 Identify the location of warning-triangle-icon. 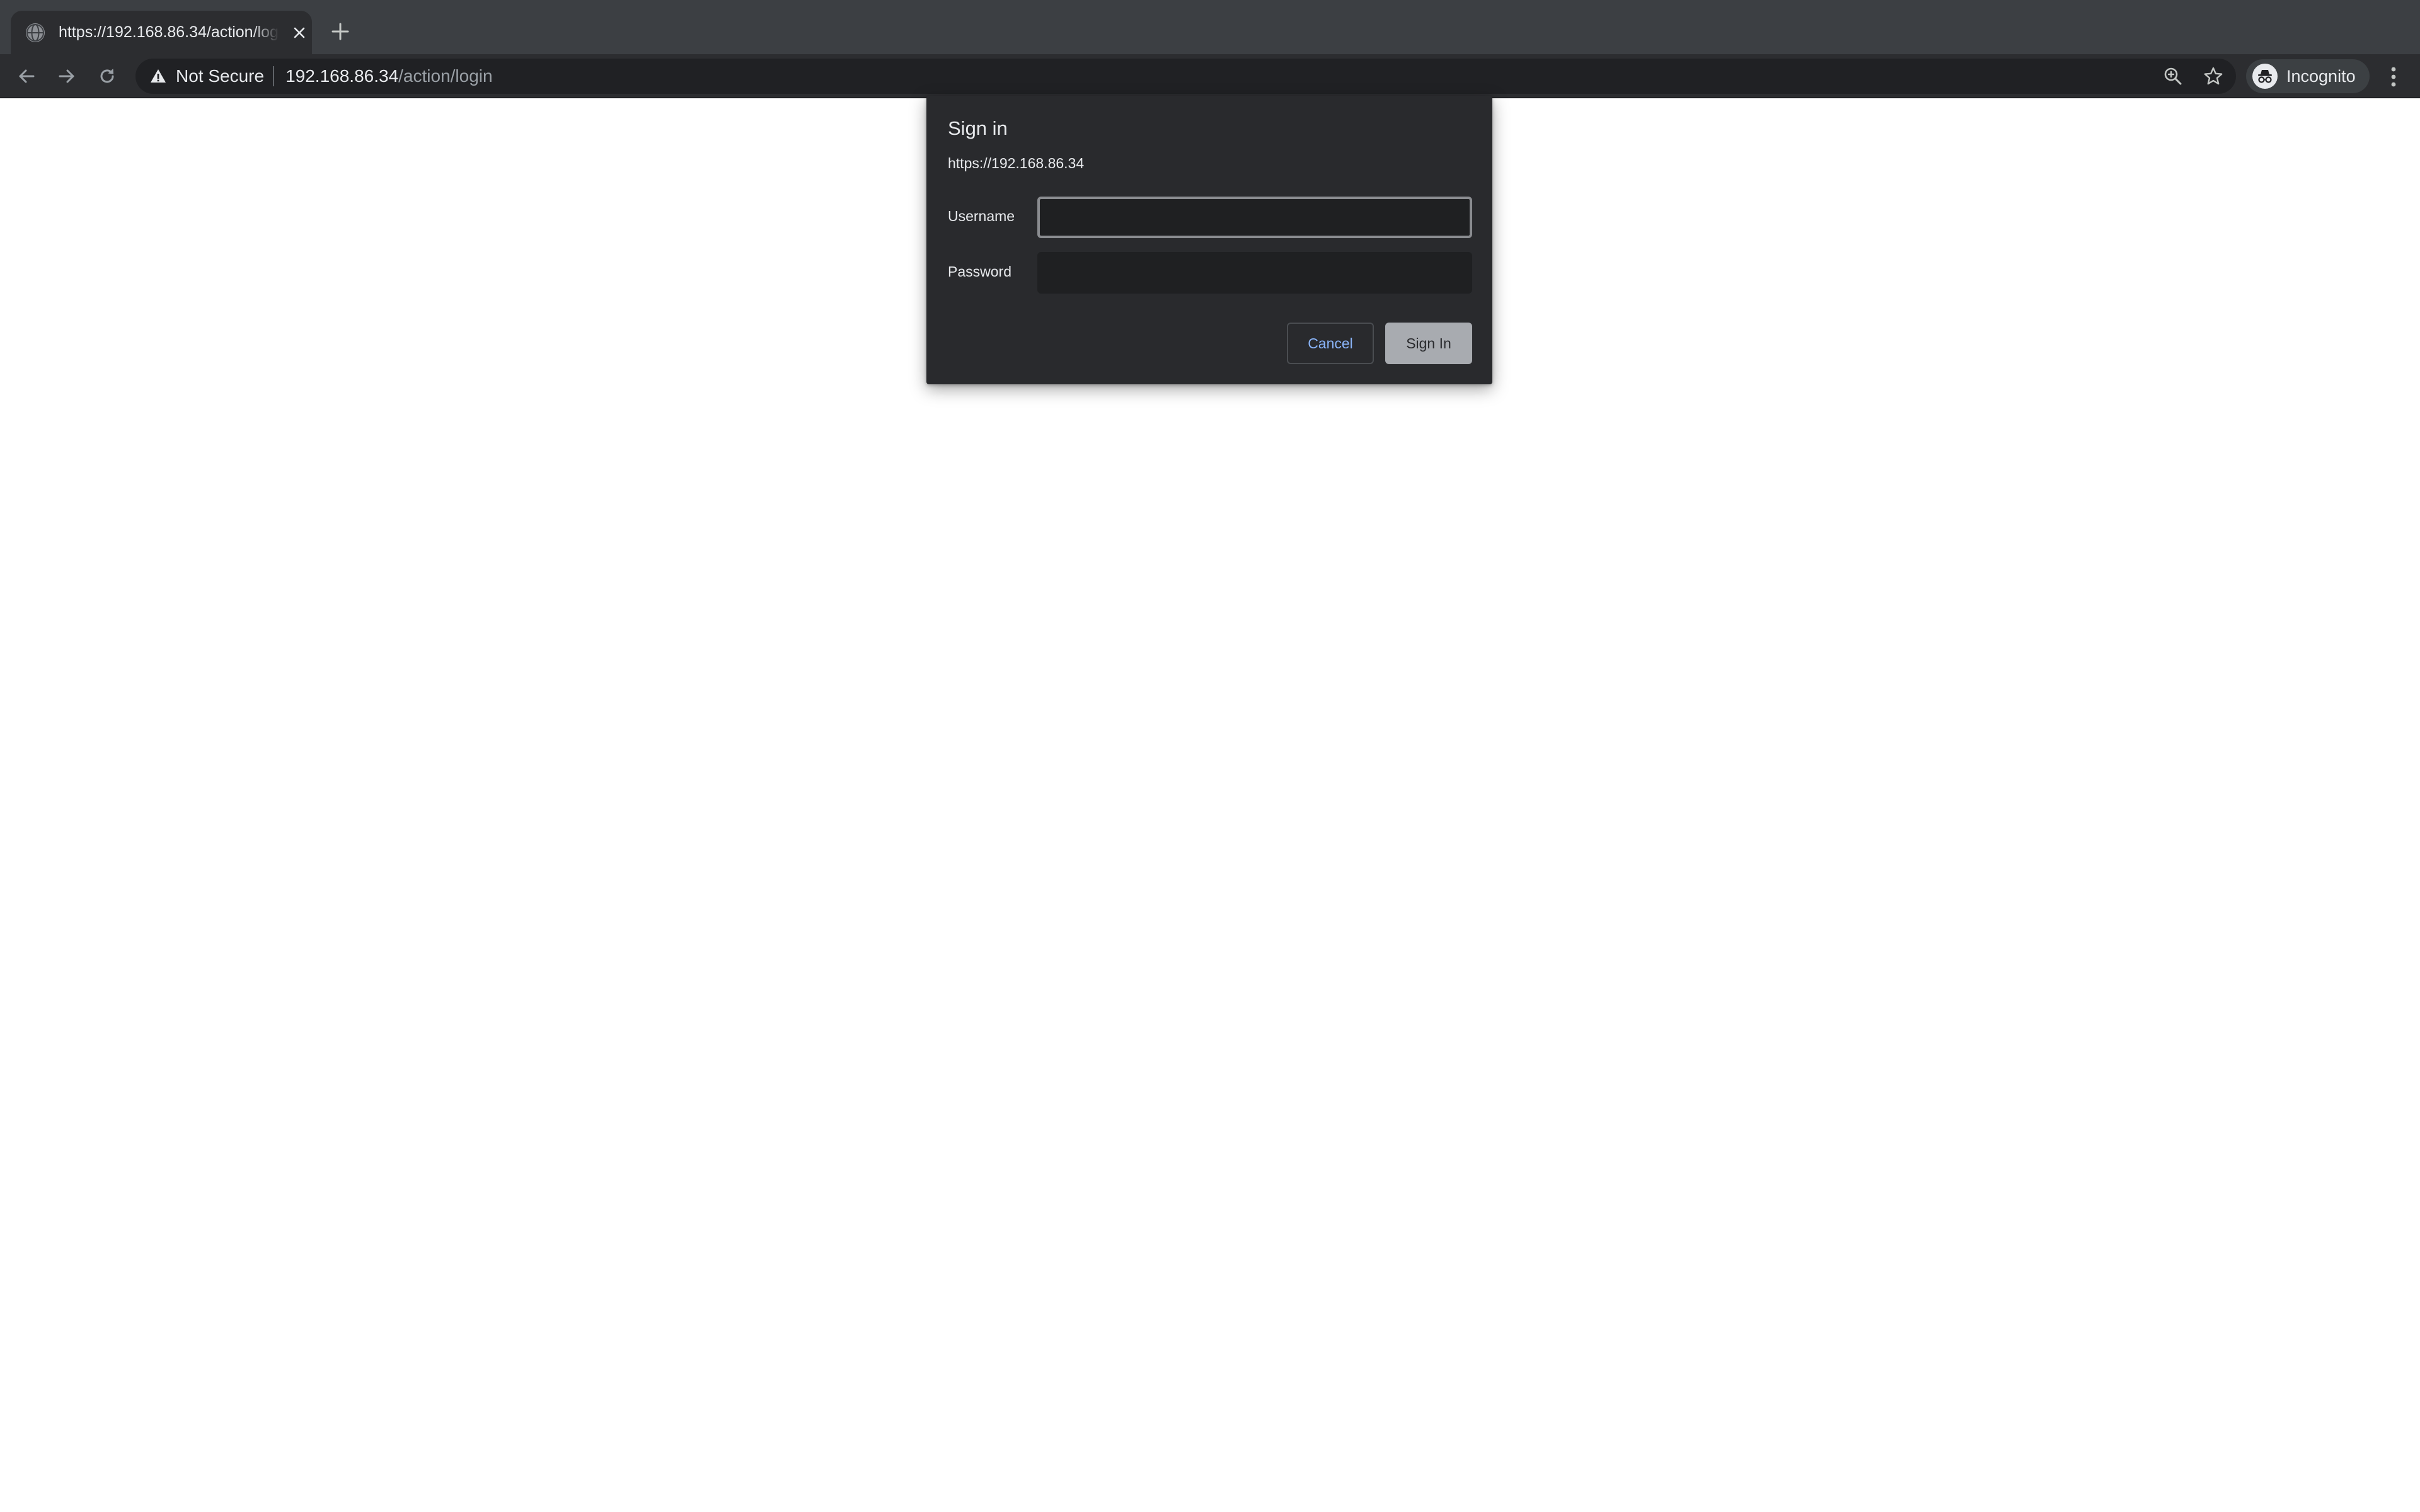
(158, 76).